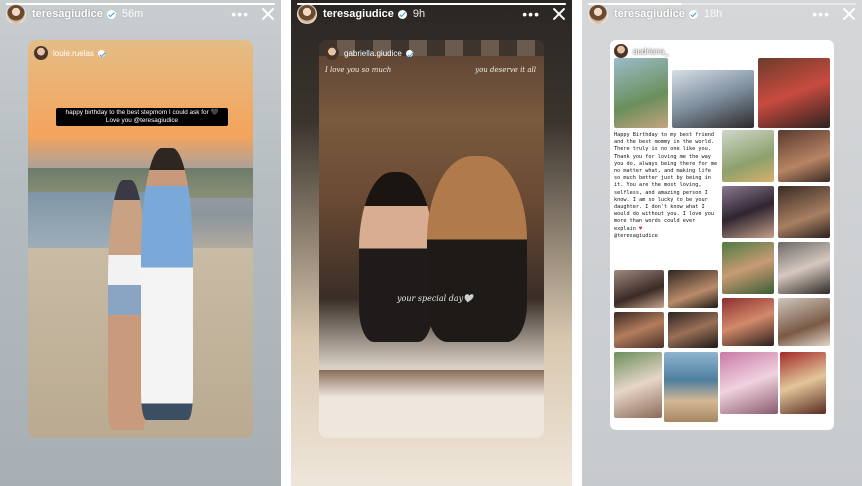 This screenshot has width=862, height=486. What do you see at coordinates (431, 404) in the screenshot?
I see `table-background` at bounding box center [431, 404].